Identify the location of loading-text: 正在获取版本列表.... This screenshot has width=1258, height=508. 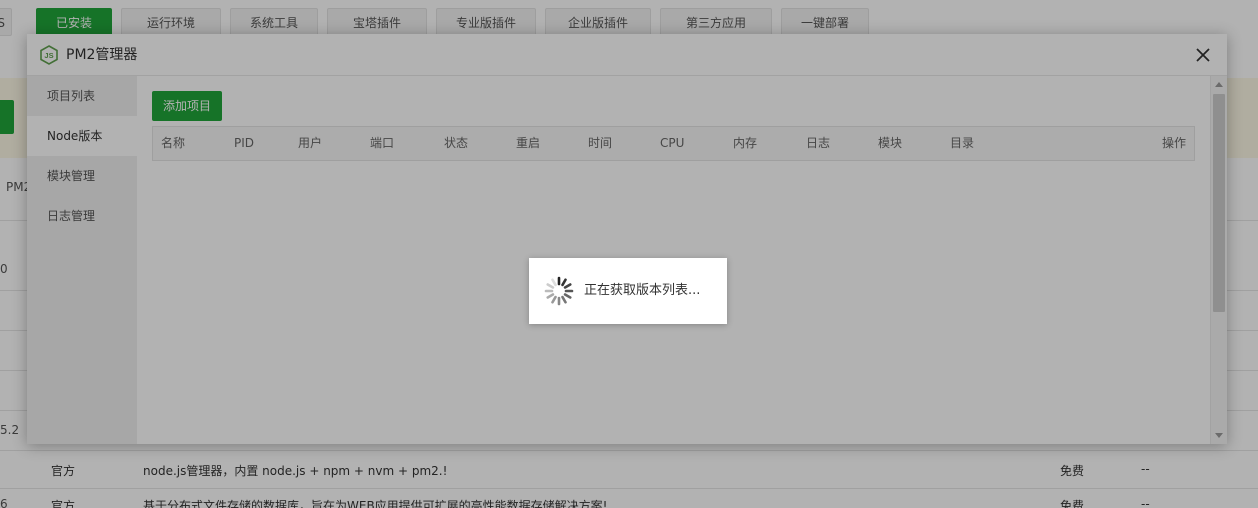
(642, 290).